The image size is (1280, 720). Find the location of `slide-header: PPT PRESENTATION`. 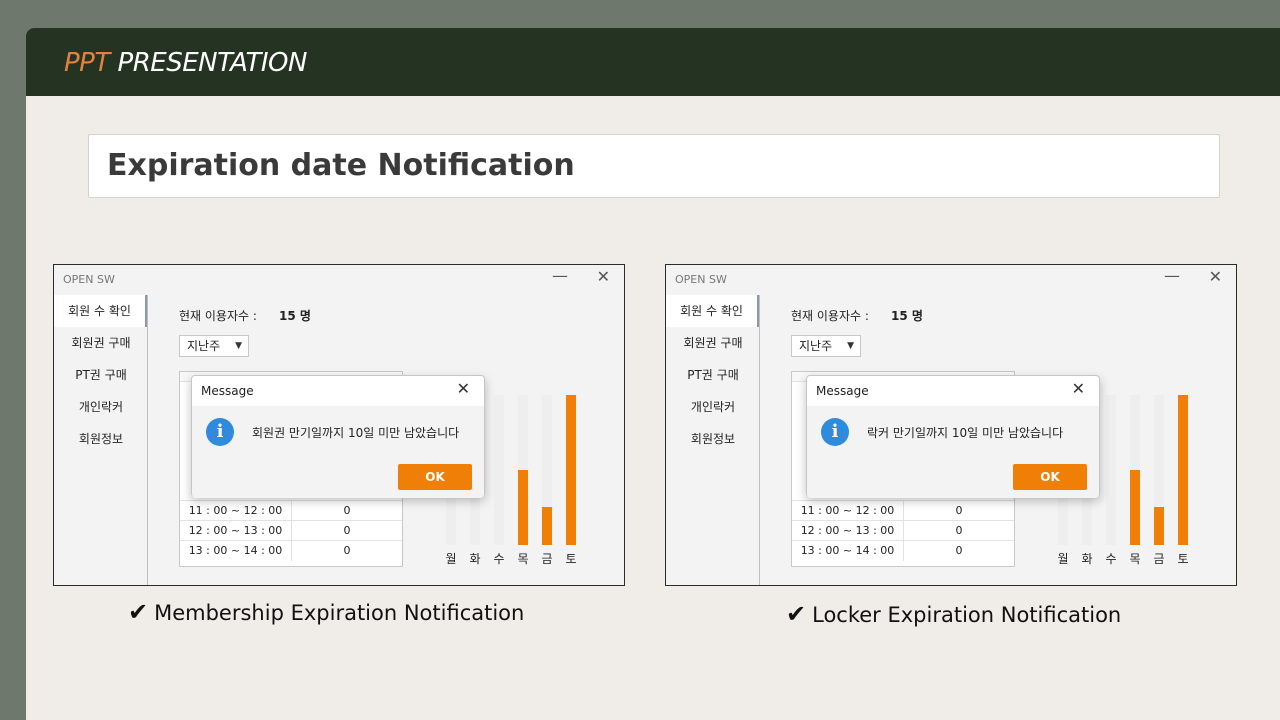

slide-header: PPT PRESENTATION is located at coordinates (653, 62).